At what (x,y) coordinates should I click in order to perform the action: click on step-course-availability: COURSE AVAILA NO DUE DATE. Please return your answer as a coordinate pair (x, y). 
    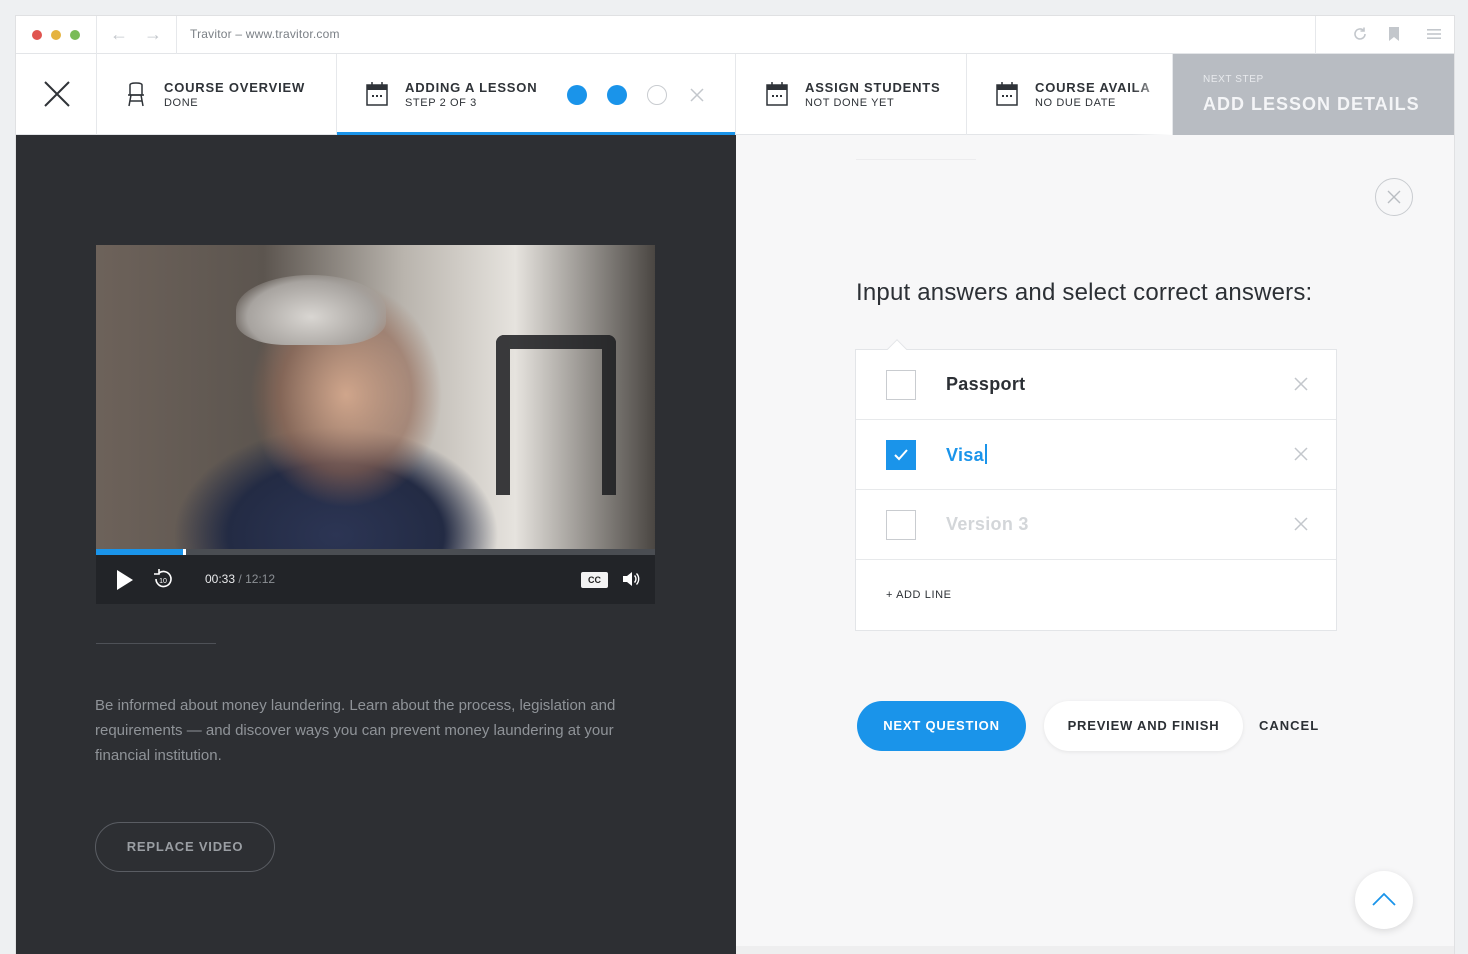
    Looking at the image, I should click on (1070, 94).